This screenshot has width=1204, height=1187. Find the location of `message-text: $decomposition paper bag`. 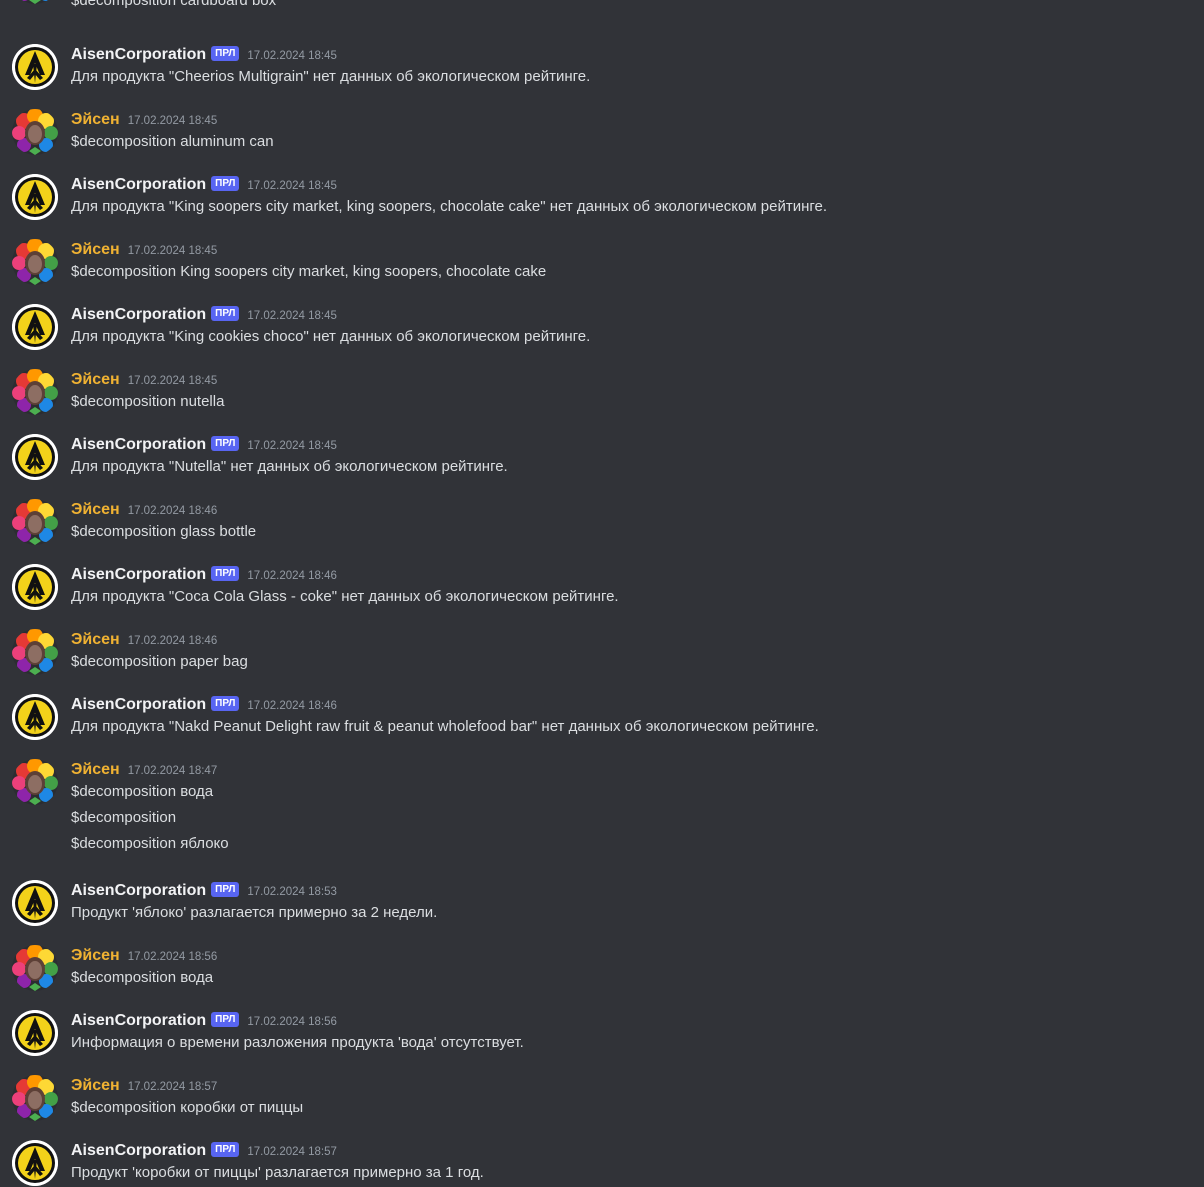

message-text: $decomposition paper bag is located at coordinates (159, 661).